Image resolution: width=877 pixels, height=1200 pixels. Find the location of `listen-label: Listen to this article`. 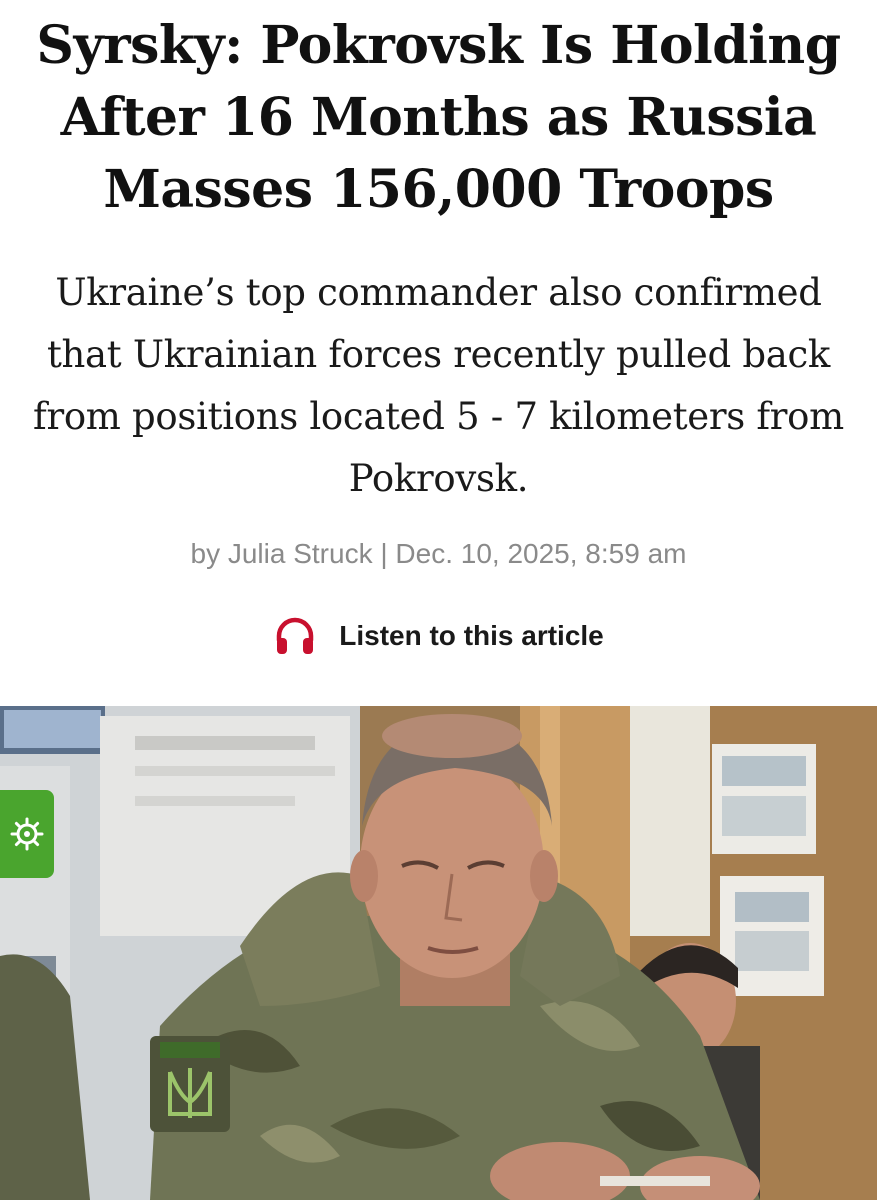

listen-label: Listen to this article is located at coordinates (471, 635).